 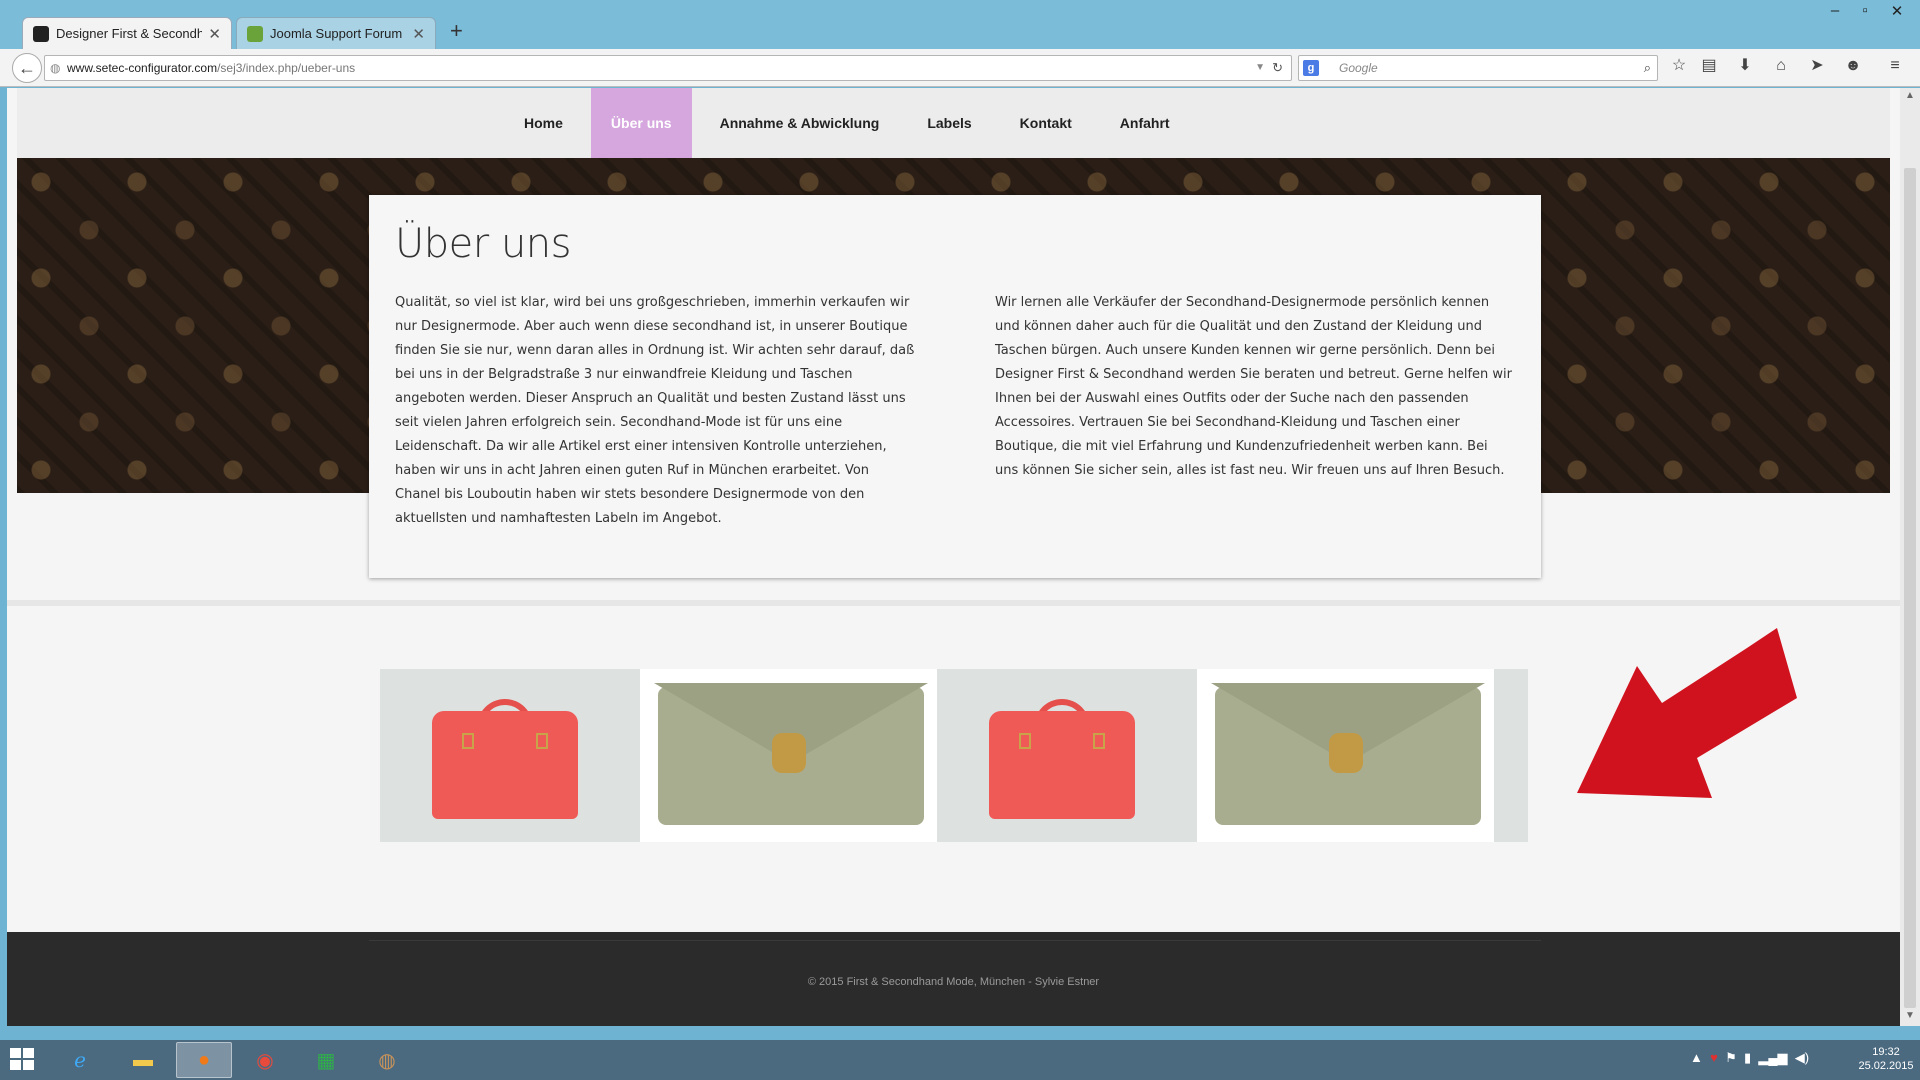 I want to click on close-window-icon: ✕, so click(x=1897, y=11).